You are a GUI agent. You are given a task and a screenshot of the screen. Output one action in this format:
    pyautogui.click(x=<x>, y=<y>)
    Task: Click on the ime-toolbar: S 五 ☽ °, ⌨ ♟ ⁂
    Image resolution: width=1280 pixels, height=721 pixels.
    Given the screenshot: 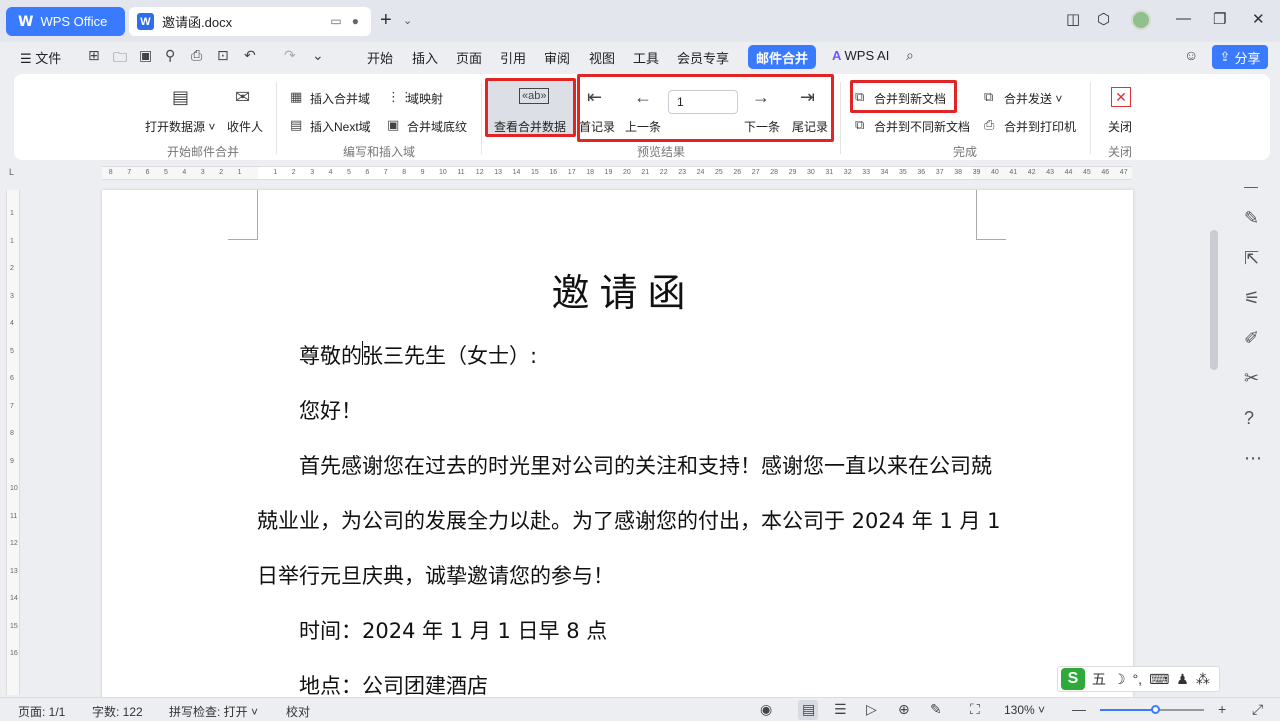 What is the action you would take?
    pyautogui.click(x=1138, y=679)
    